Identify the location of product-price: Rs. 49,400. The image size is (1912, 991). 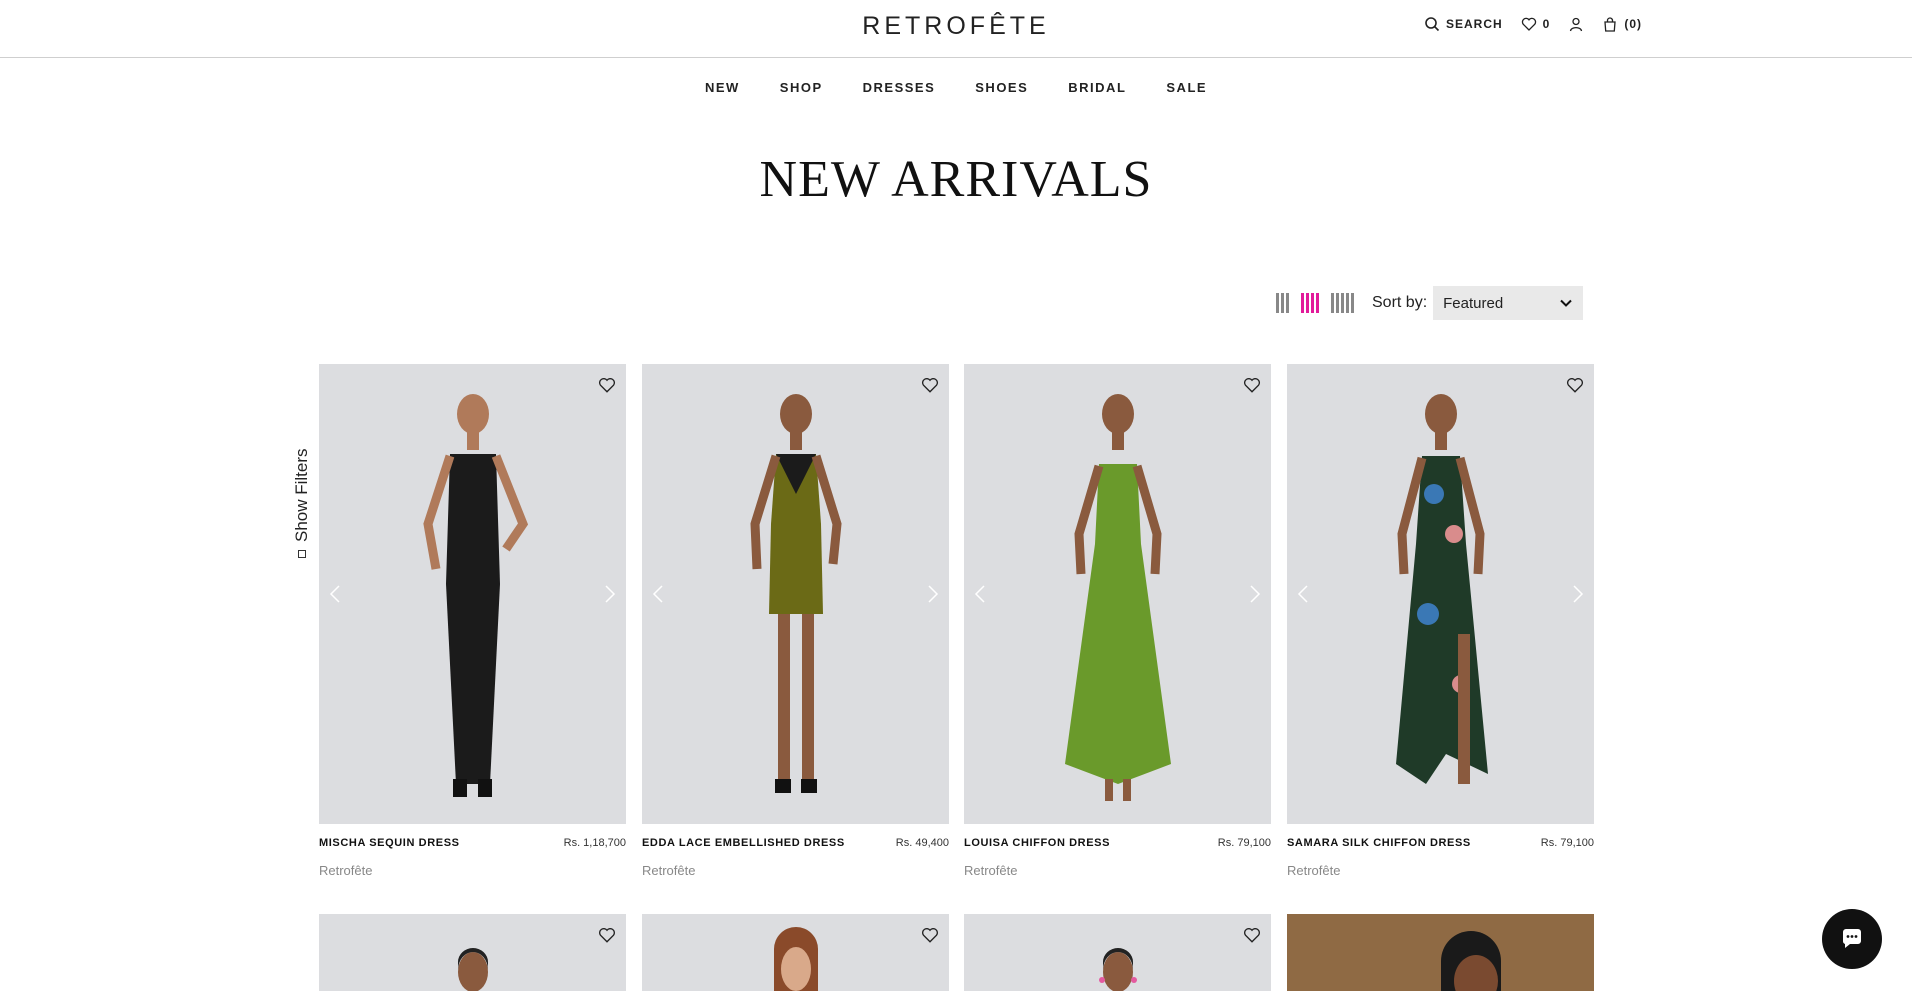
(922, 843).